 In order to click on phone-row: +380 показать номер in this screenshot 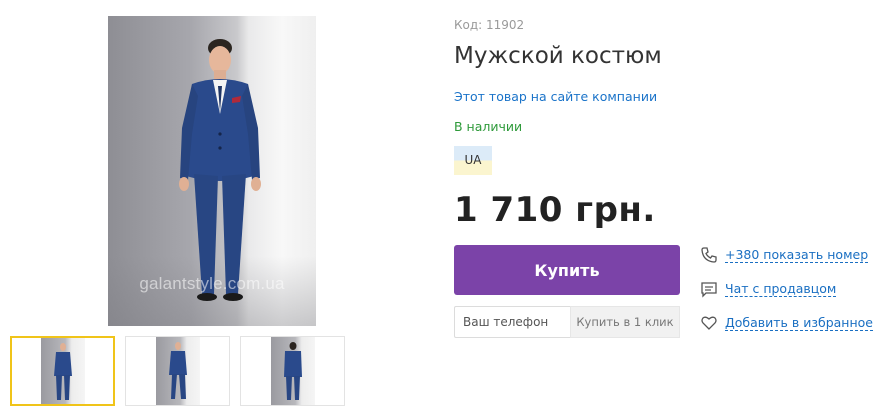, I will do `click(784, 255)`.